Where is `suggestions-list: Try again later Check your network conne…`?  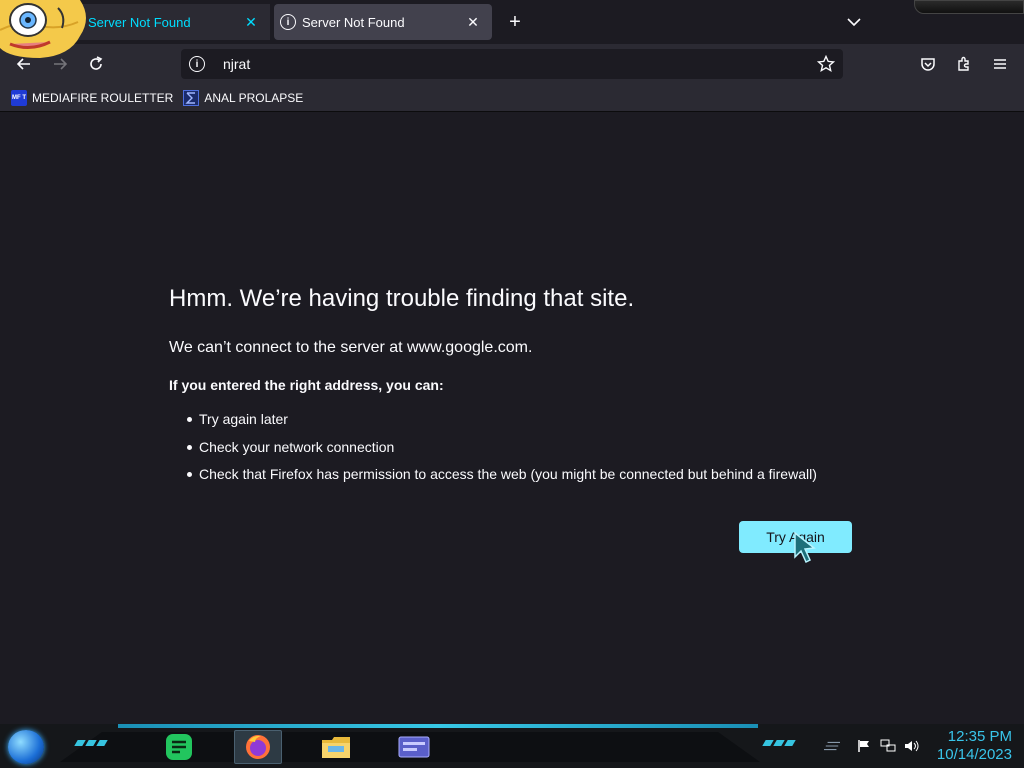
suggestions-list: Try again later Check your network conne… is located at coordinates (501, 450).